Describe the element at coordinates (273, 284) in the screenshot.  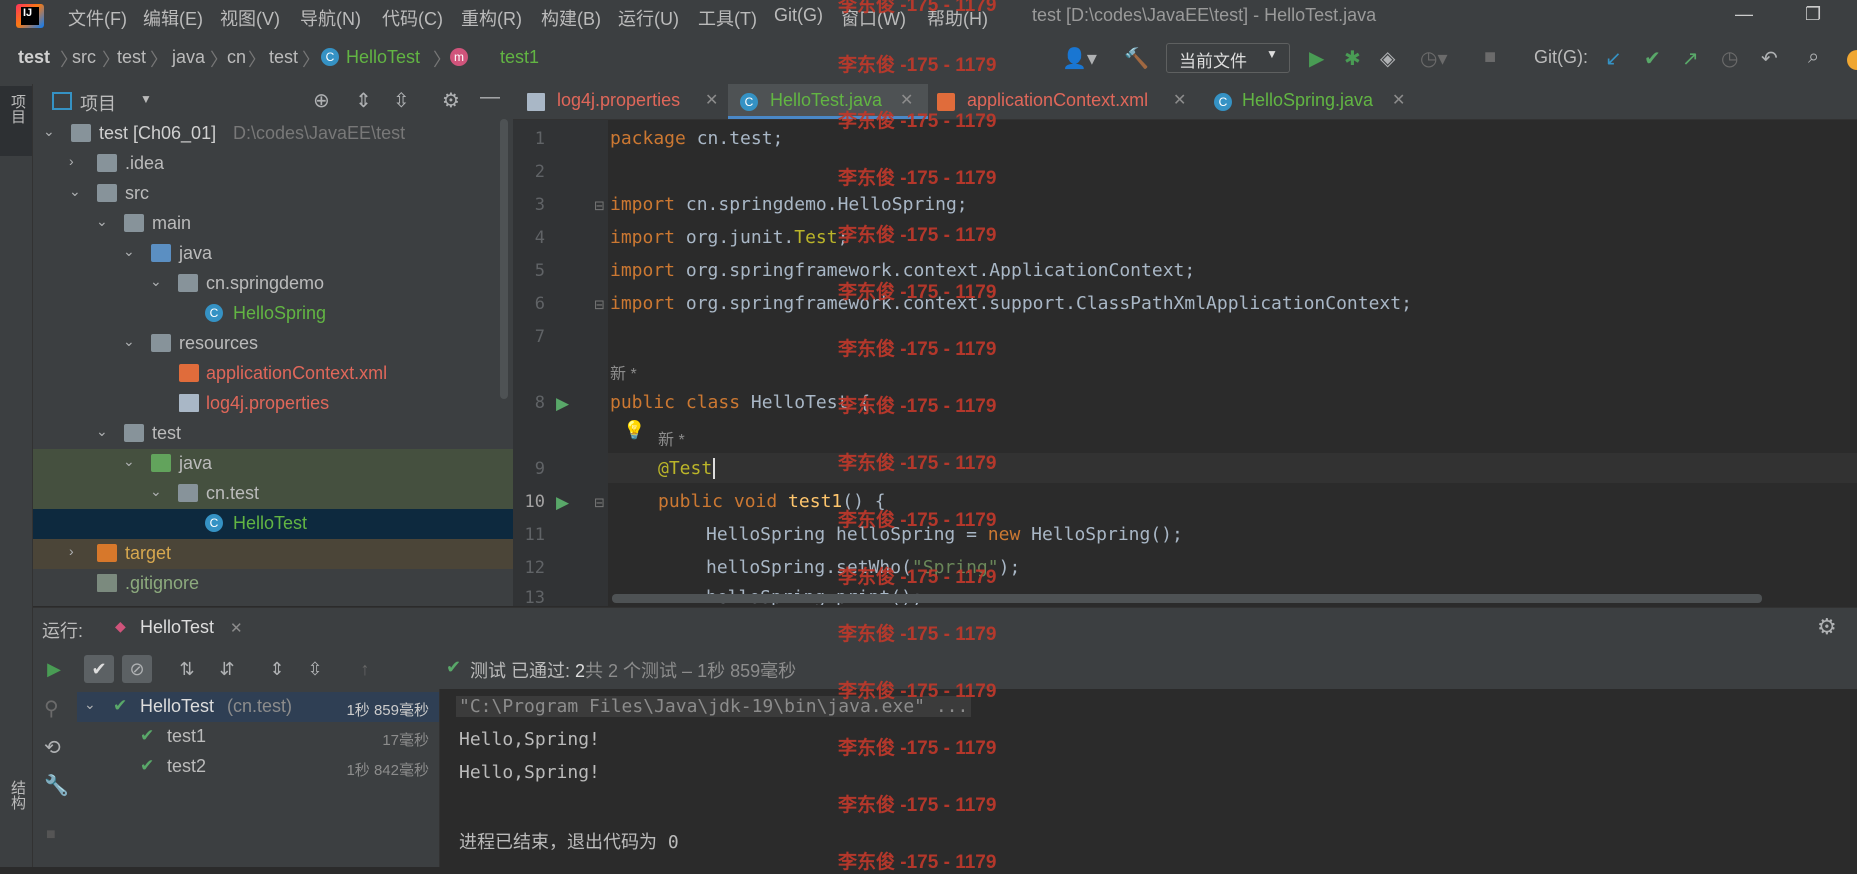
I see `tree-item: ⌄ cn.springdemo` at that location.